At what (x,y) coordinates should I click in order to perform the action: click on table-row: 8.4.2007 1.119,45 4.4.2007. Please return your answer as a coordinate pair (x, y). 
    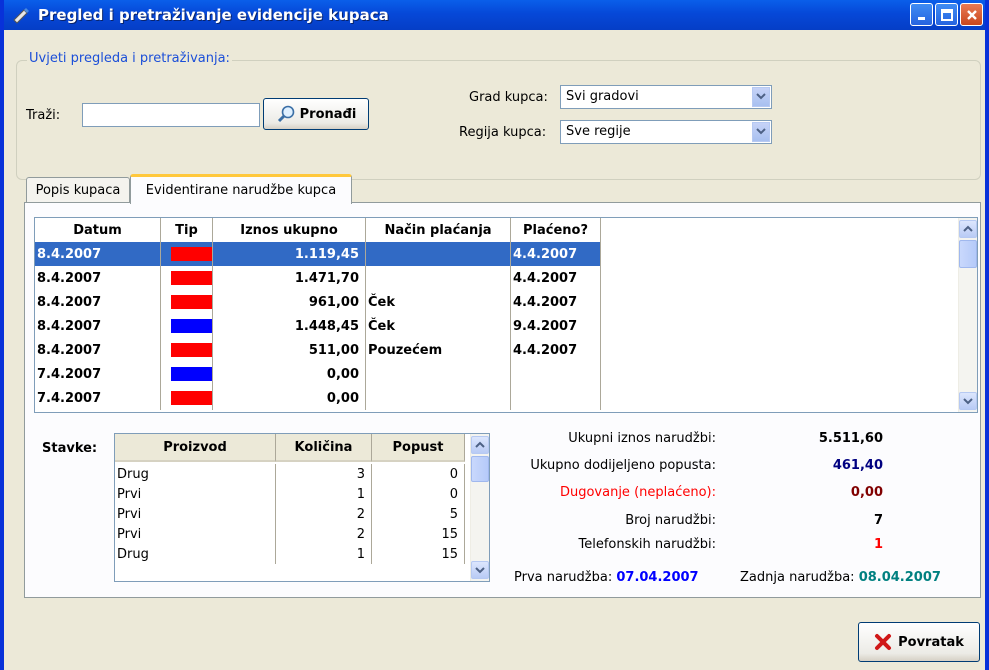
    Looking at the image, I should click on (318, 254).